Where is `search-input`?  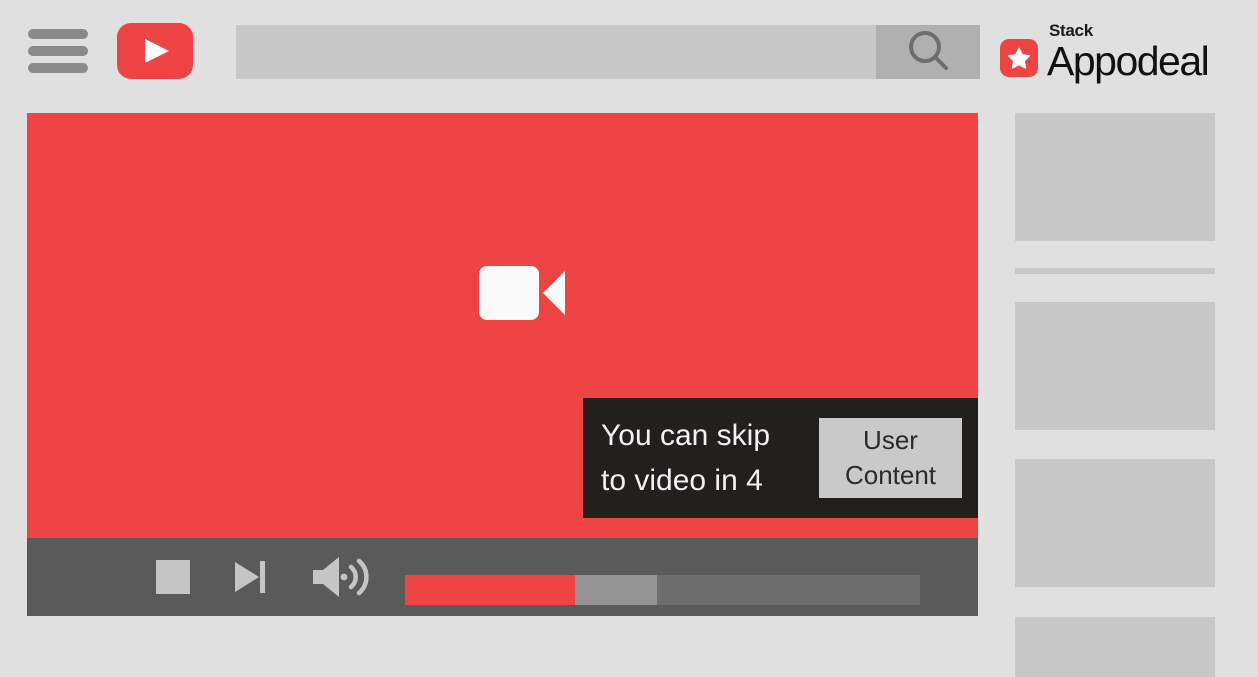 search-input is located at coordinates (556, 52).